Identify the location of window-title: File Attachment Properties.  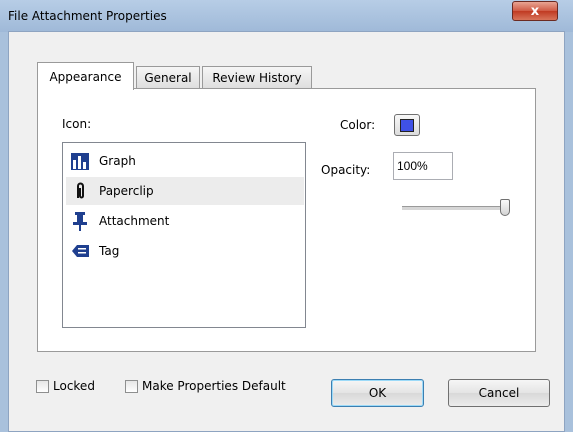
(87, 16).